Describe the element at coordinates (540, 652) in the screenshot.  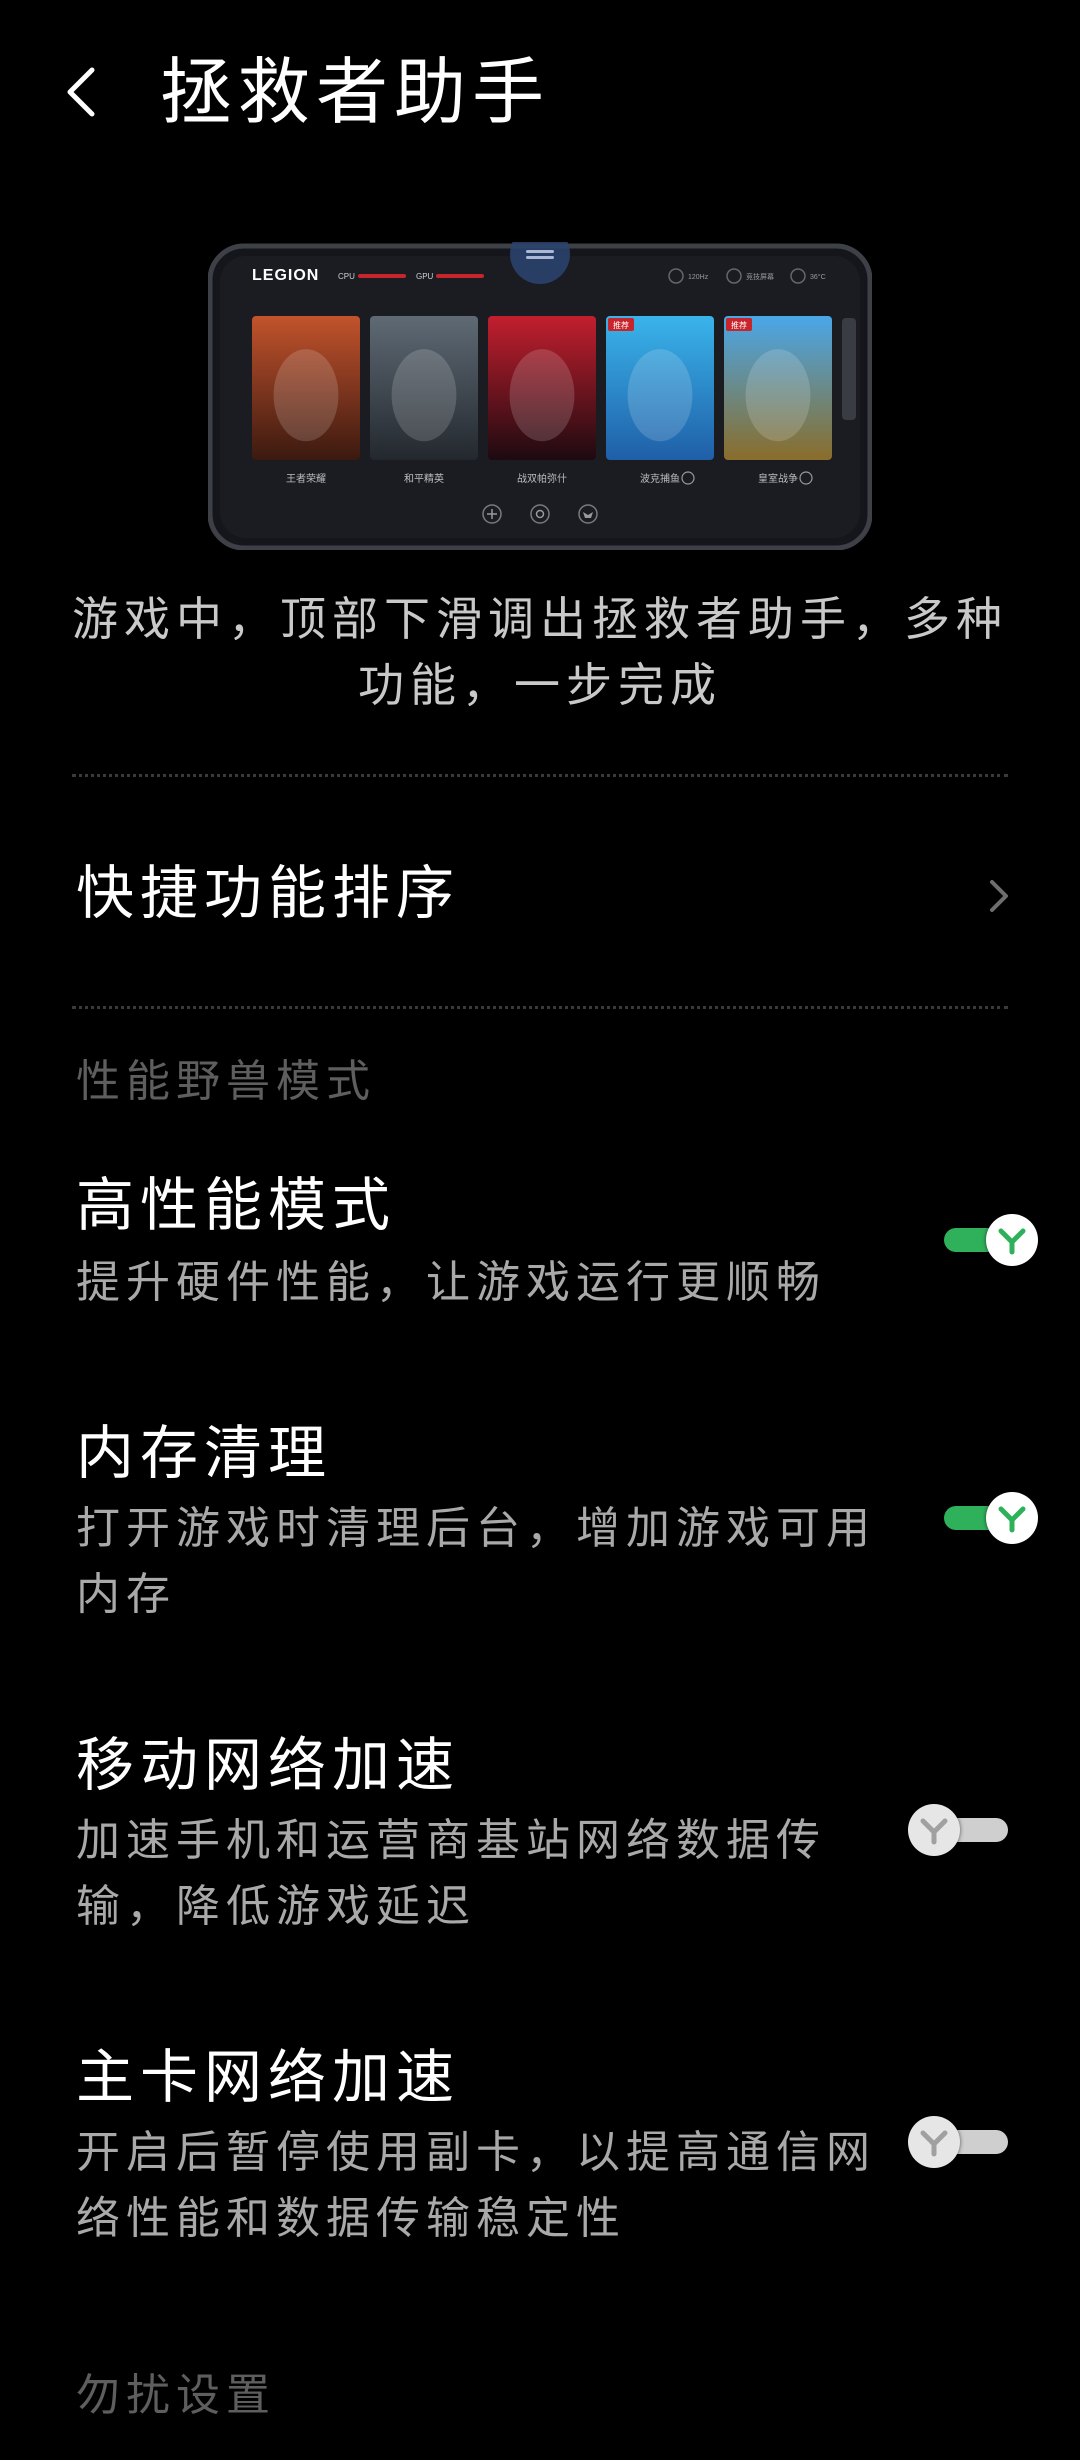
I see `intro-description: 游戏中，顶部下滑调出拯救者助手，多种 功能，一步完成` at that location.